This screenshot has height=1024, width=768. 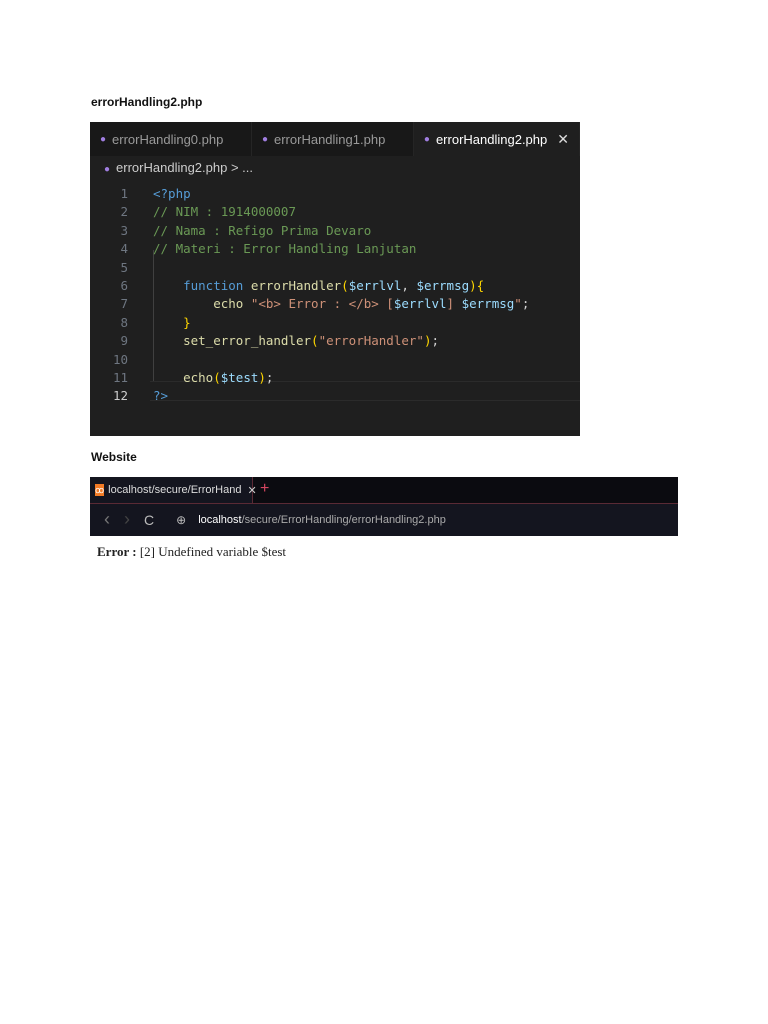 I want to click on browser-tab-bar: ꝏ localhost/secure/ErrorHand ✕ +, so click(x=384, y=490).